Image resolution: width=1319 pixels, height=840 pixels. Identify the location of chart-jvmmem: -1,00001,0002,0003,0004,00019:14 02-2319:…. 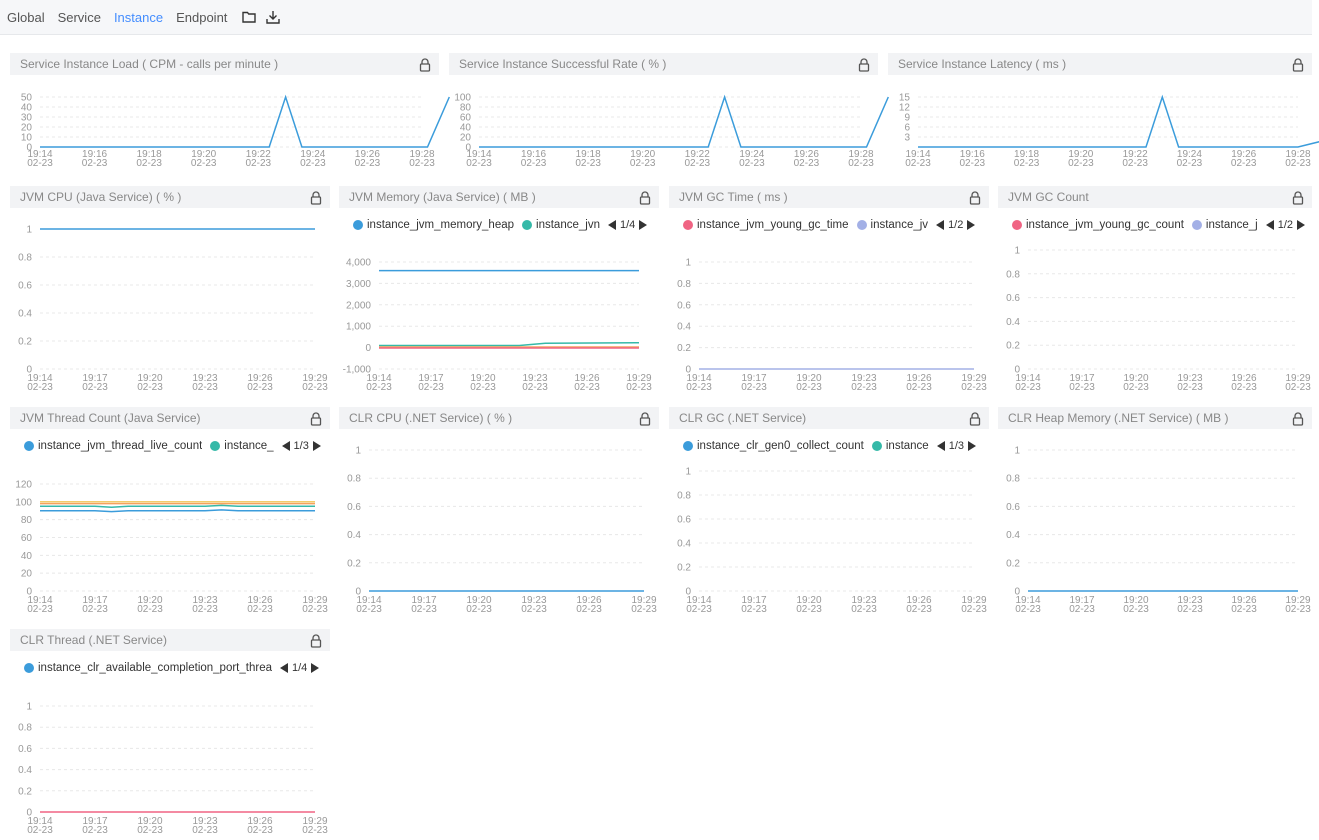
(498, 326).